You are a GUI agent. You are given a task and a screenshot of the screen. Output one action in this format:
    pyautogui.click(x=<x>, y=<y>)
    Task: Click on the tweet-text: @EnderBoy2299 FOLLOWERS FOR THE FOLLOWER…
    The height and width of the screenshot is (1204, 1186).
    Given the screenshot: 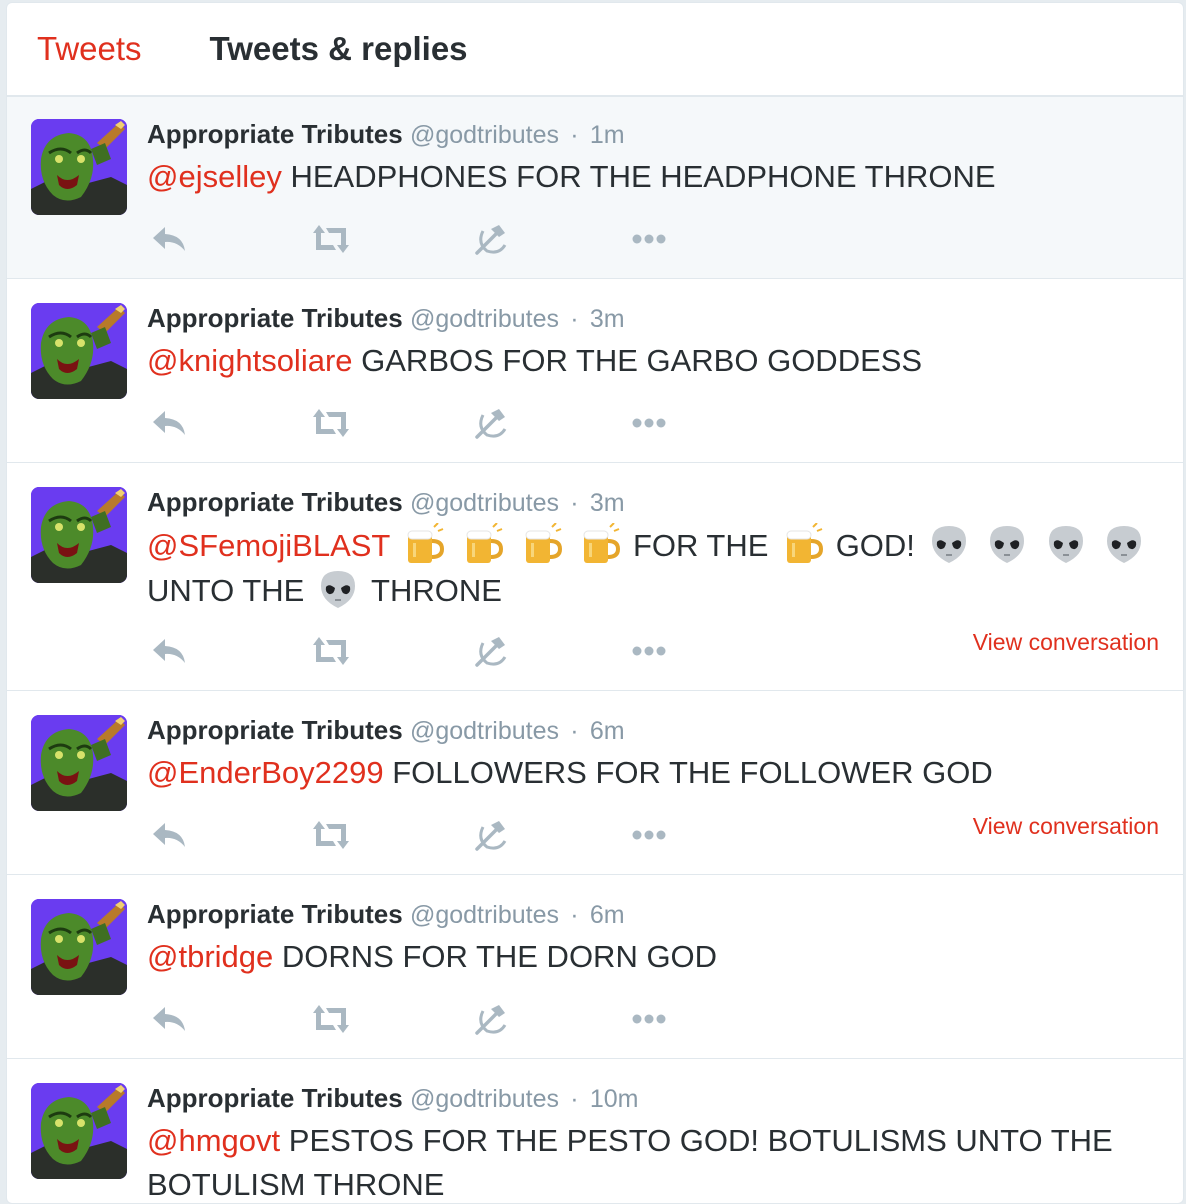 What is the action you would take?
    pyautogui.click(x=650, y=773)
    